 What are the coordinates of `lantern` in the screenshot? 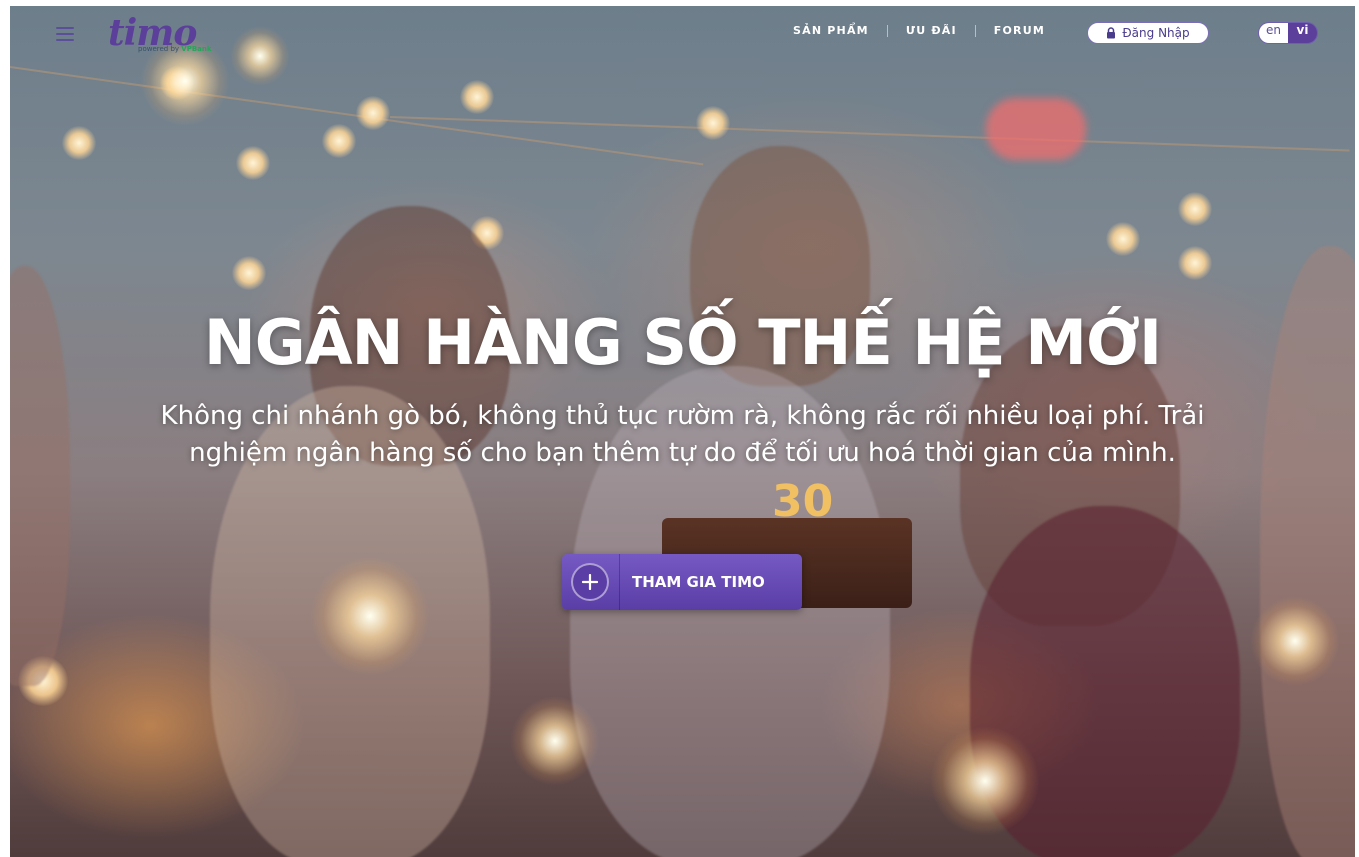 It's located at (1036, 129).